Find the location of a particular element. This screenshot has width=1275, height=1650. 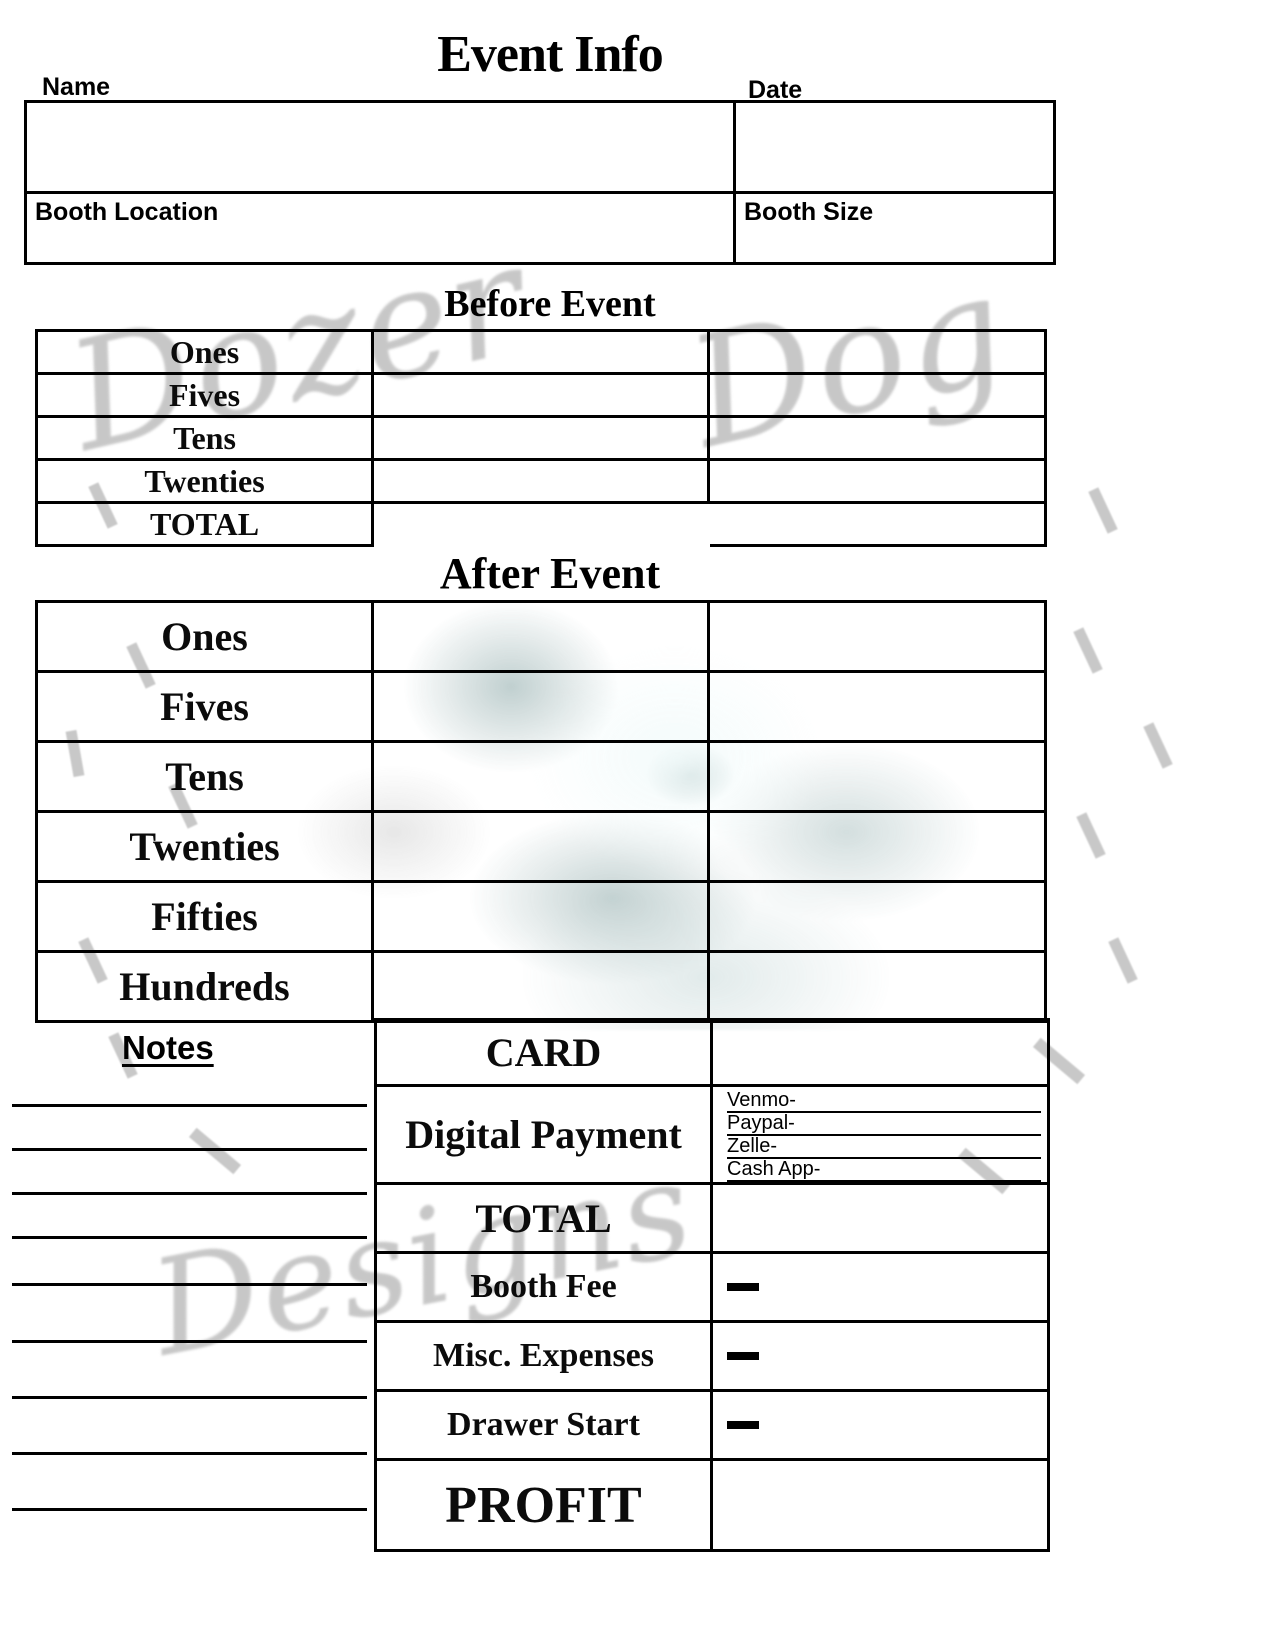

after-twenties-amount is located at coordinates (877, 846).